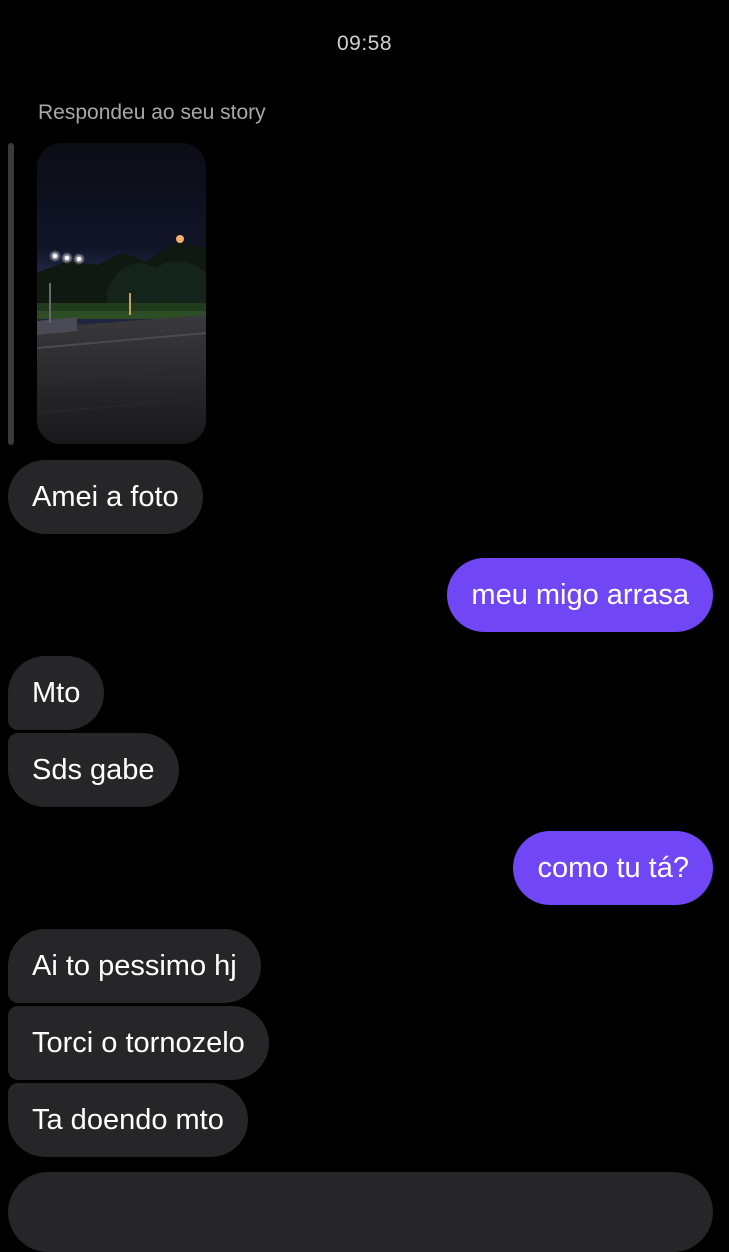 The width and height of the screenshot is (729, 1252). I want to click on reply-indicator-bar, so click(11, 294).